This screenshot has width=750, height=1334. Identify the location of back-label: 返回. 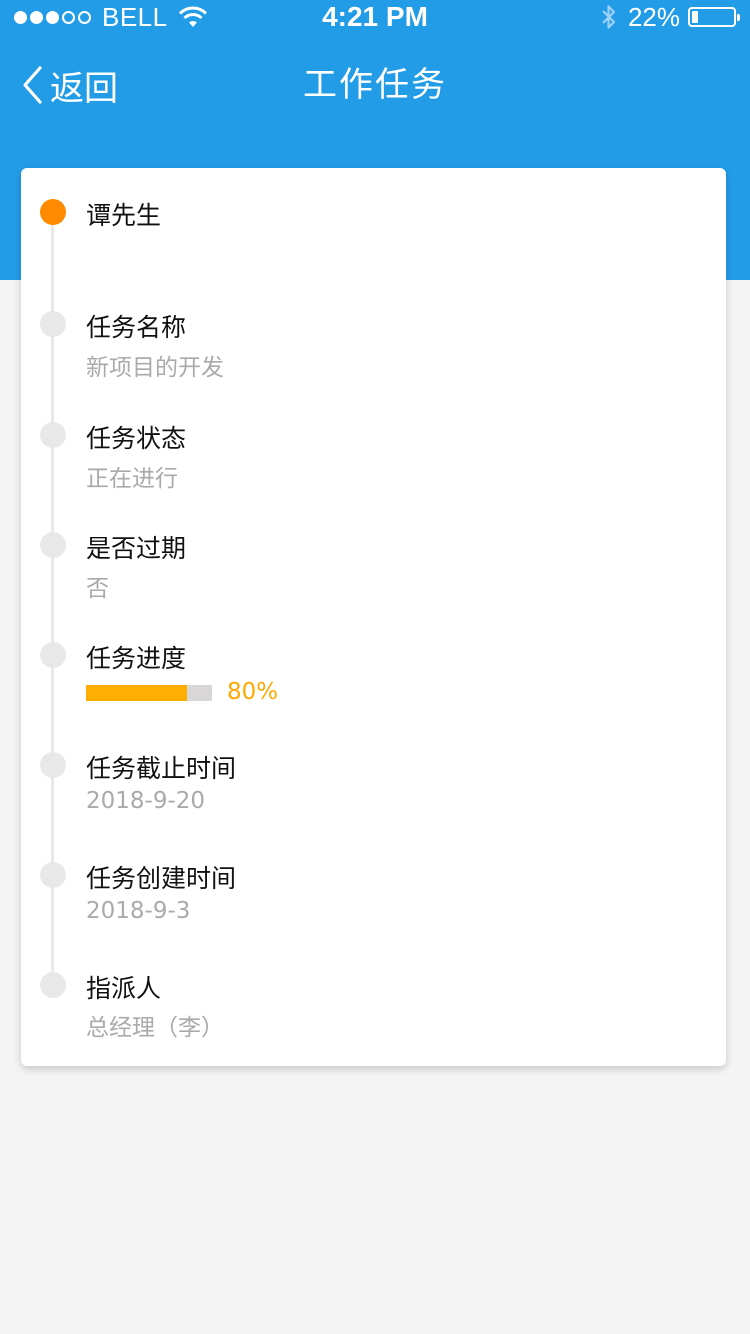
(84, 88).